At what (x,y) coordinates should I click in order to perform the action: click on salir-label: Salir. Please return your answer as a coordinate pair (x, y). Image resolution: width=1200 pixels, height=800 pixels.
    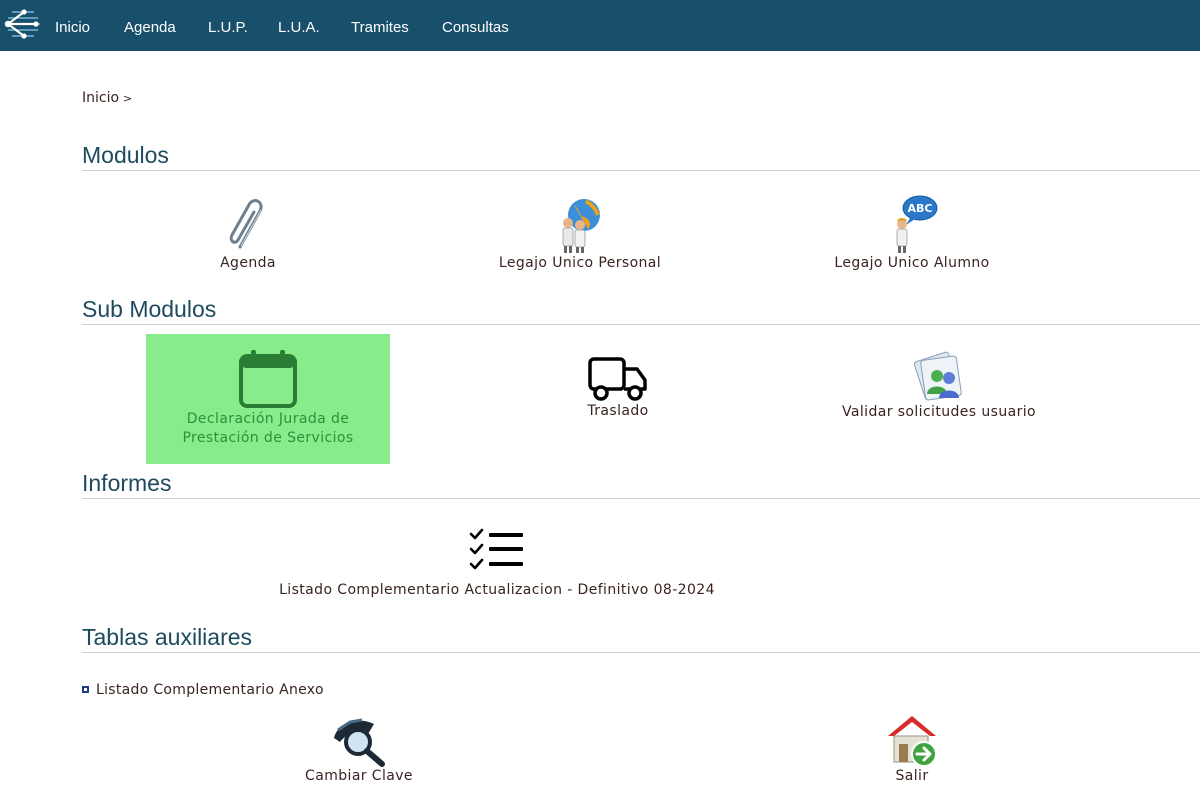
    Looking at the image, I should click on (912, 776).